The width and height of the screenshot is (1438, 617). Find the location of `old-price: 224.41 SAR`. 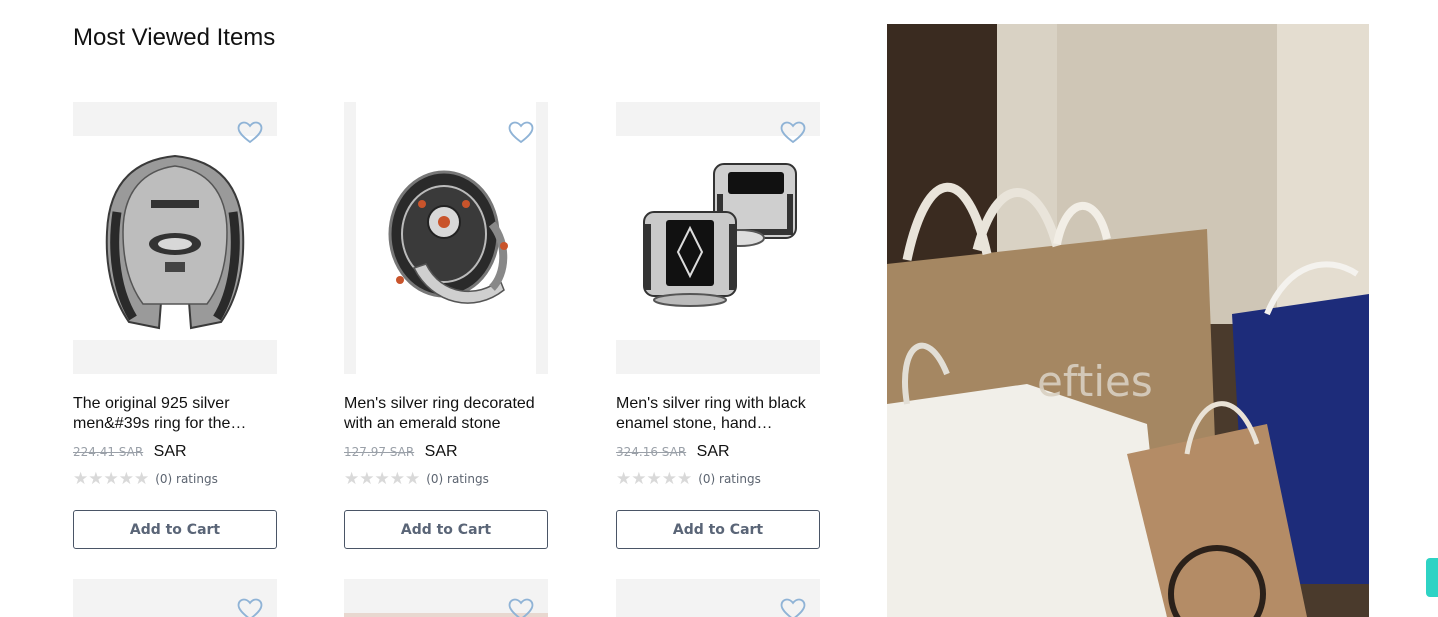

old-price: 224.41 SAR is located at coordinates (108, 452).